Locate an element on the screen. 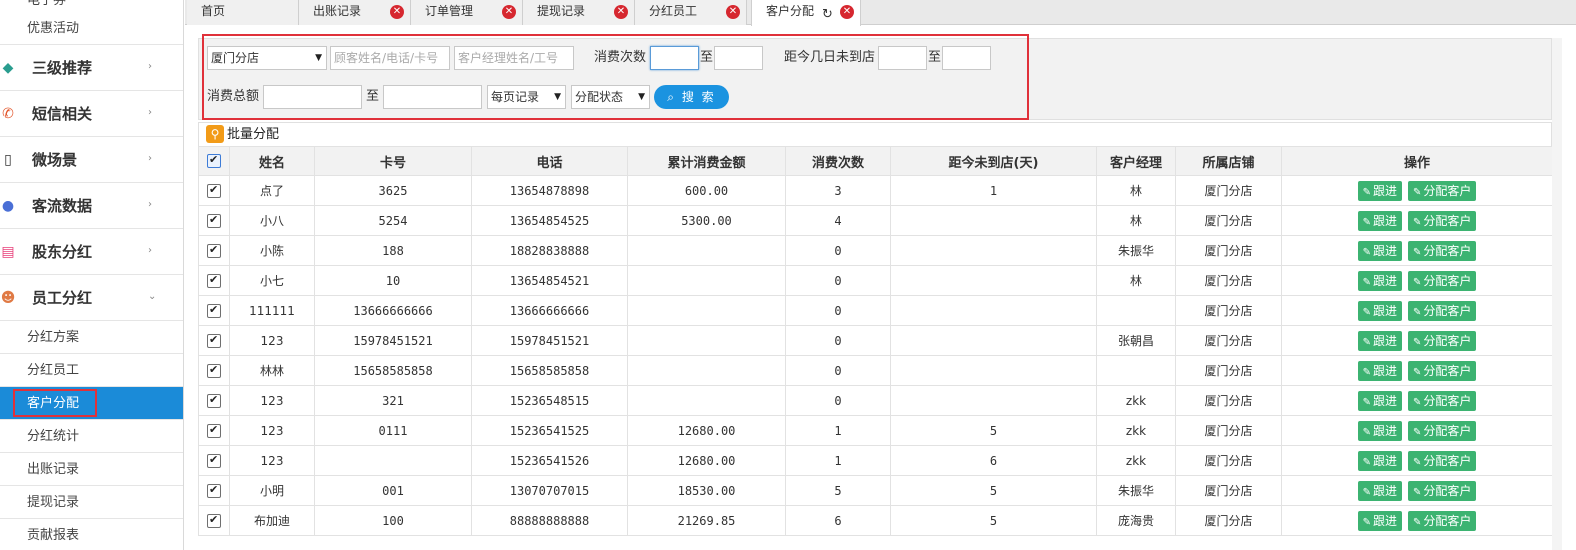 The height and width of the screenshot is (550, 1576). refresh-icon: ↻ is located at coordinates (827, 14).